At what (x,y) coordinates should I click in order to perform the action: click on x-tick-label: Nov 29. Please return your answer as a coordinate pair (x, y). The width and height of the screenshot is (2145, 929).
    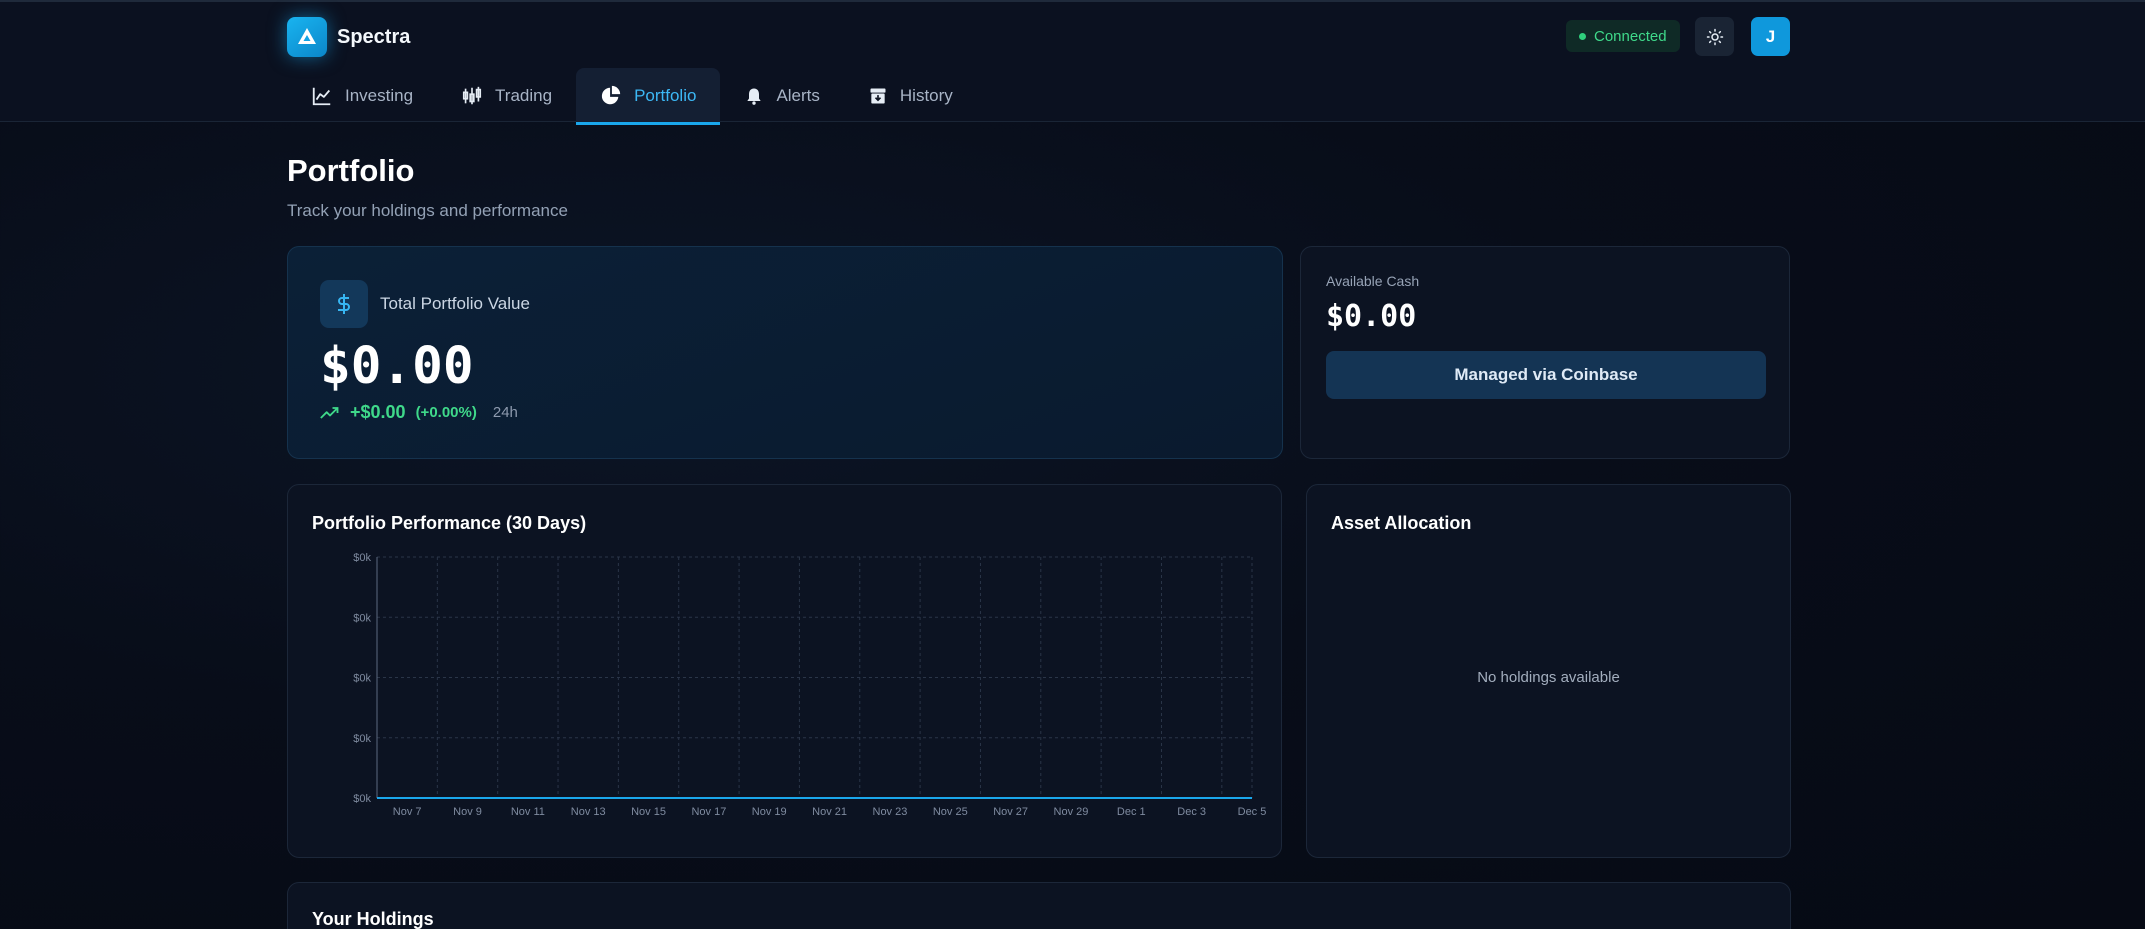
    Looking at the image, I should click on (1071, 812).